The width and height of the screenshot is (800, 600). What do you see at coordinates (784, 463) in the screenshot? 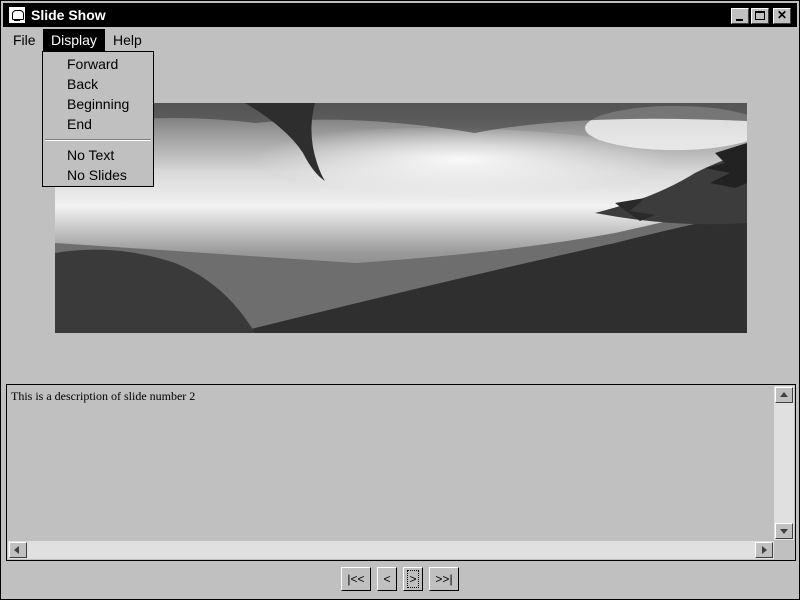
I see `vertical-scrollbar` at bounding box center [784, 463].